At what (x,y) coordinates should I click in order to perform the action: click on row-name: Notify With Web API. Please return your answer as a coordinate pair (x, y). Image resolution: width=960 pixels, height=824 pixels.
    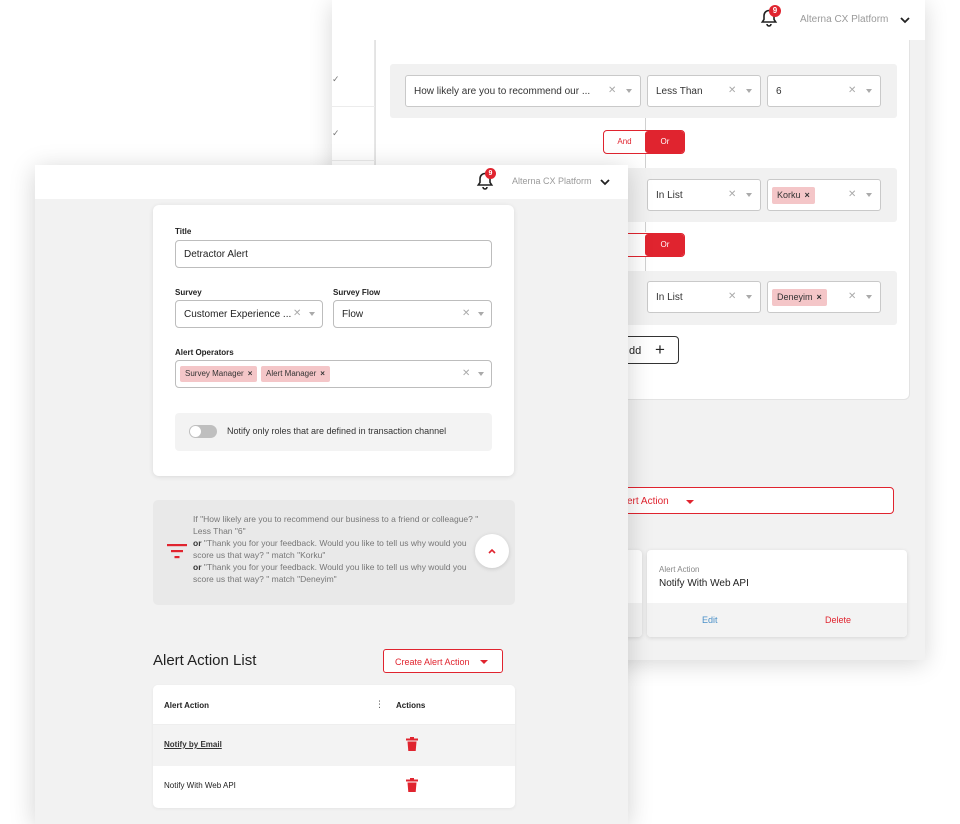
    Looking at the image, I should click on (200, 785).